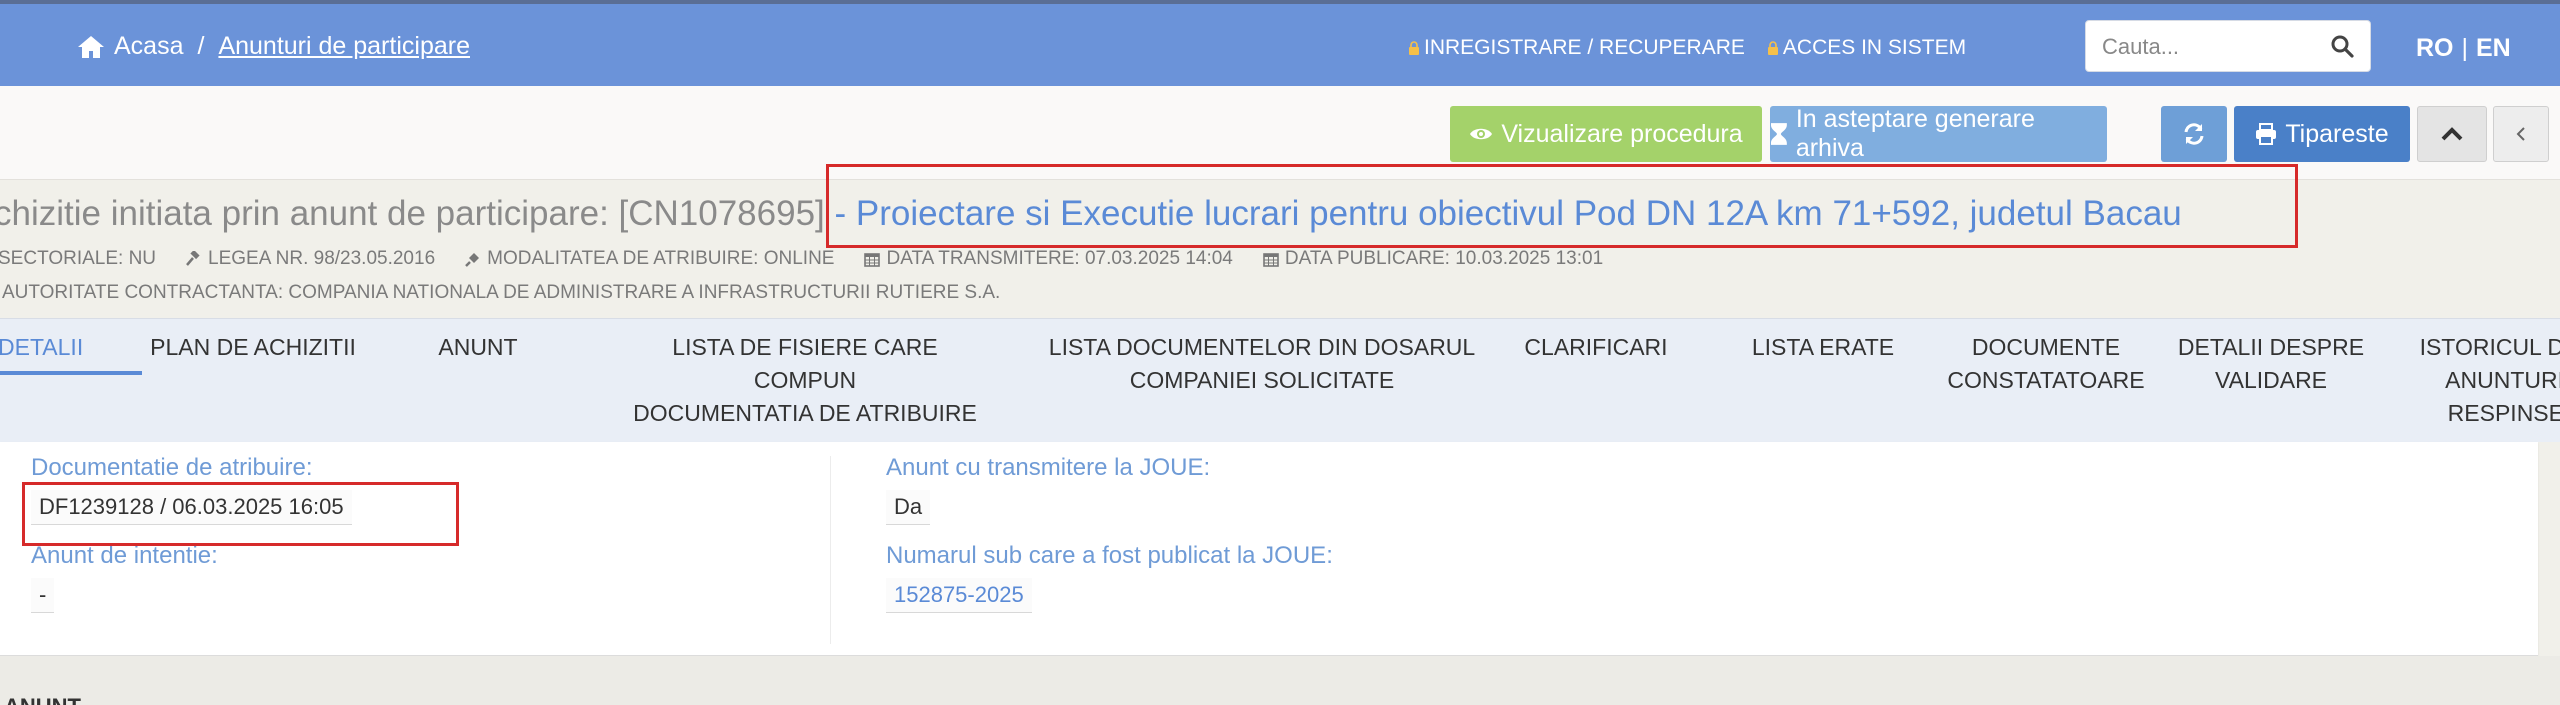 The height and width of the screenshot is (705, 2560). I want to click on meta-sectoriale: SECTORIALE: NU, so click(78, 258).